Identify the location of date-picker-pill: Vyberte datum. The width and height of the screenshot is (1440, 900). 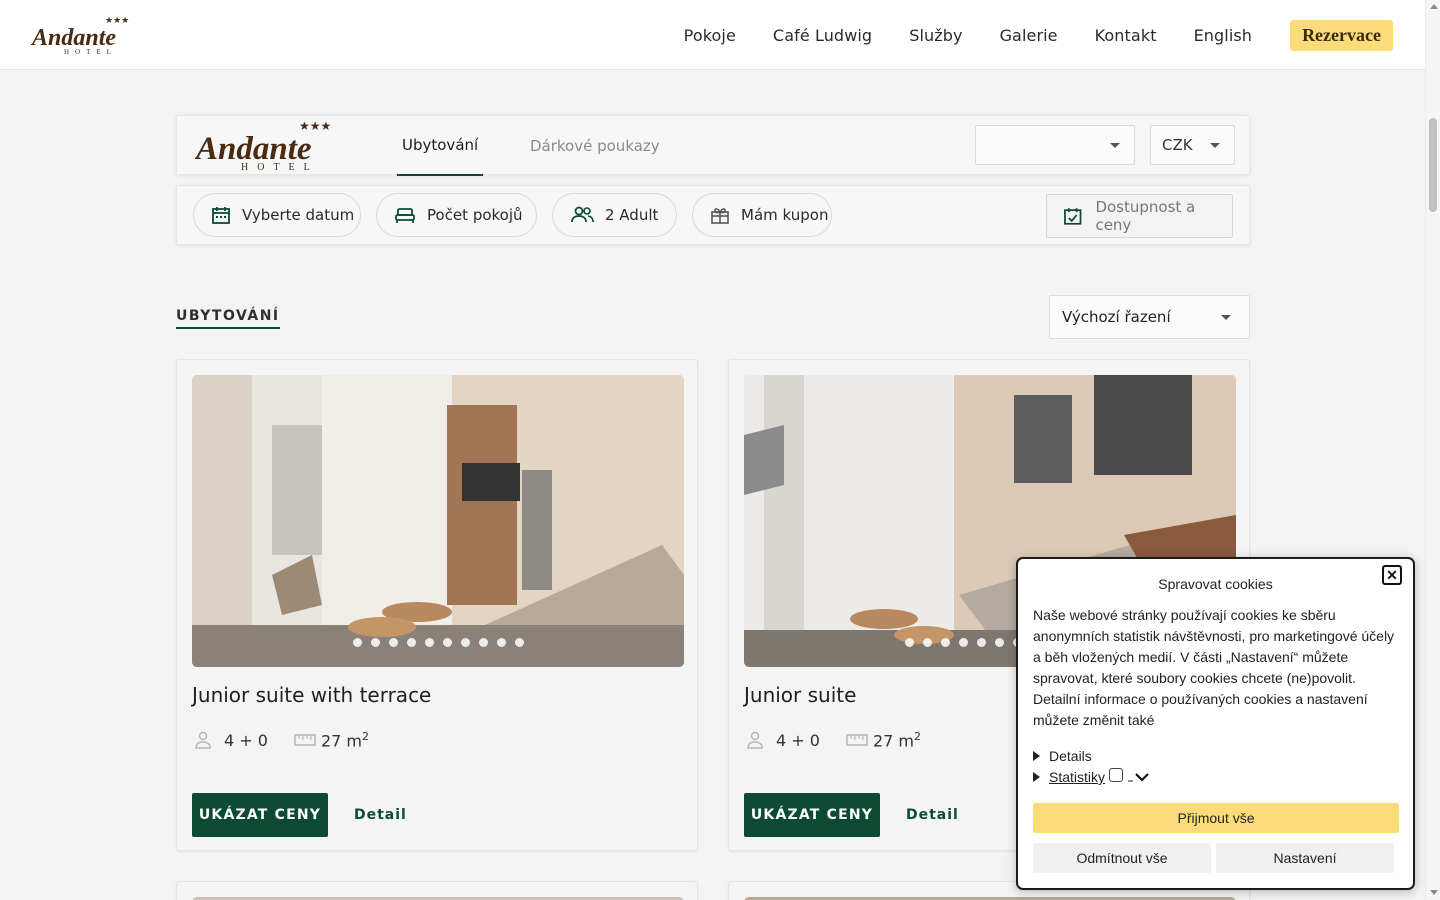
(277, 215).